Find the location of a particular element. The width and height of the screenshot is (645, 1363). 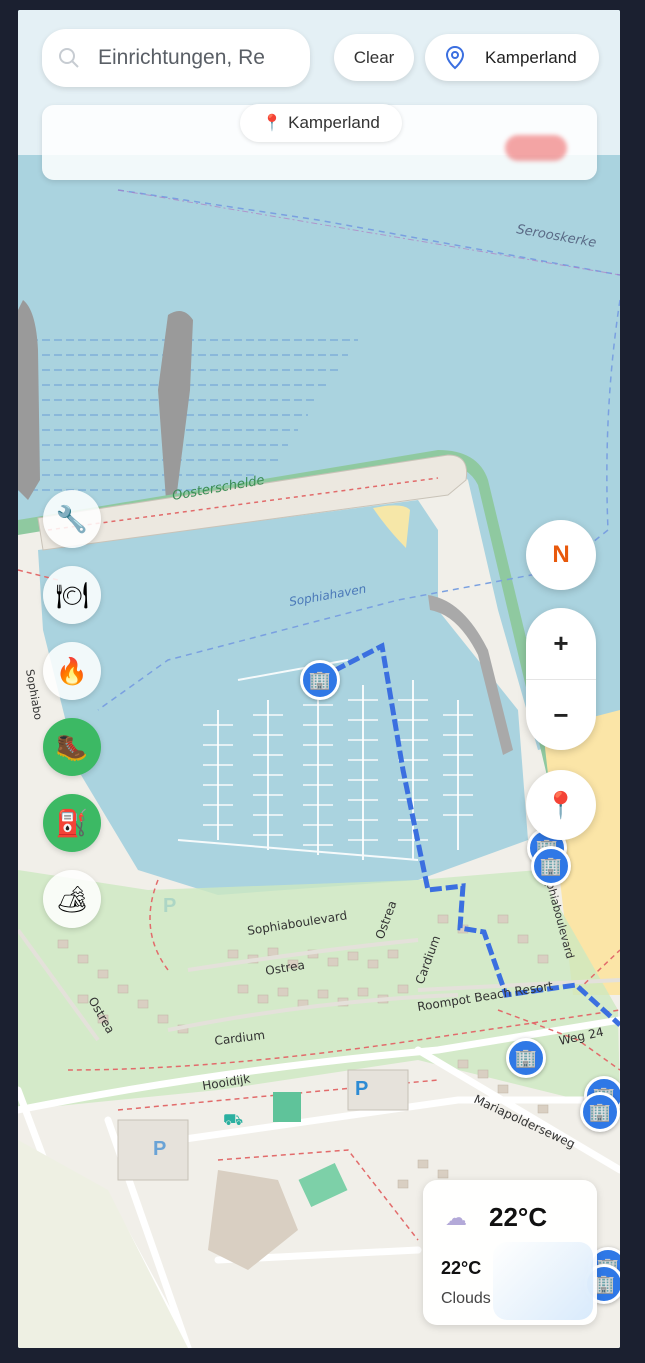

weather-temp-sub: 22°C is located at coordinates (461, 1268).